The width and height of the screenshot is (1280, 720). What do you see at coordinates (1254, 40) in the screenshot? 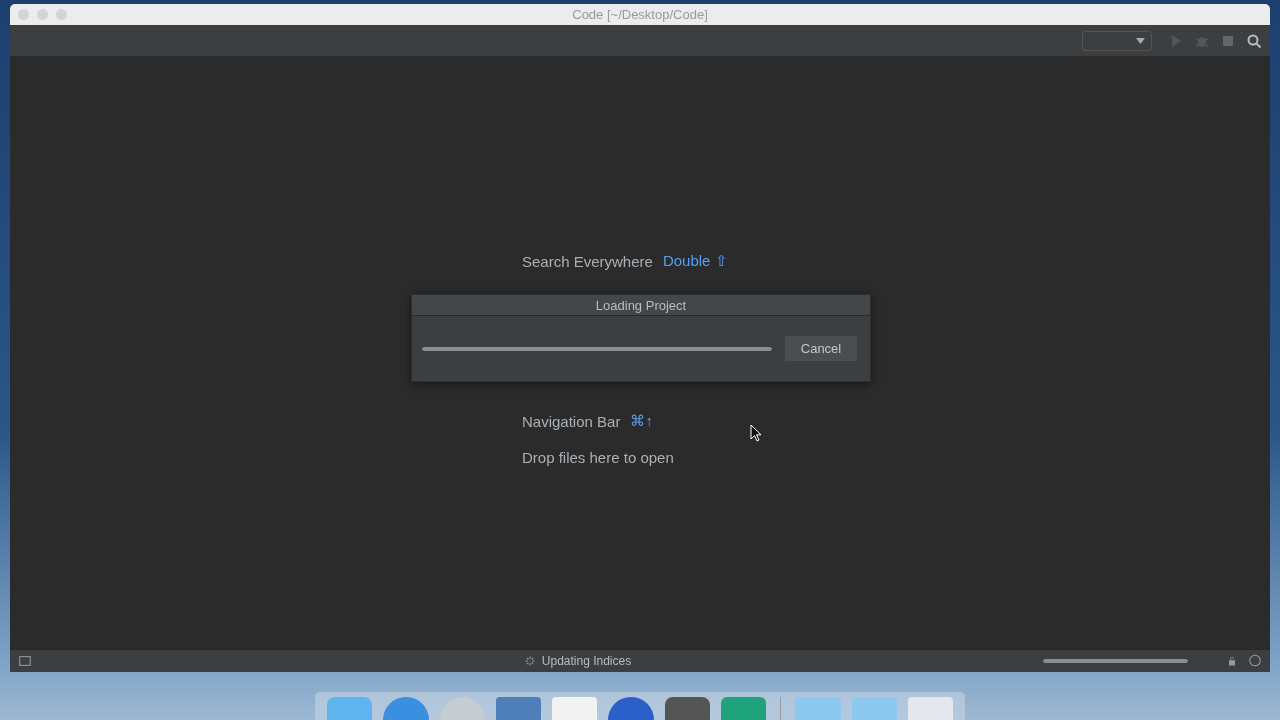
I see `search-icon` at bounding box center [1254, 40].